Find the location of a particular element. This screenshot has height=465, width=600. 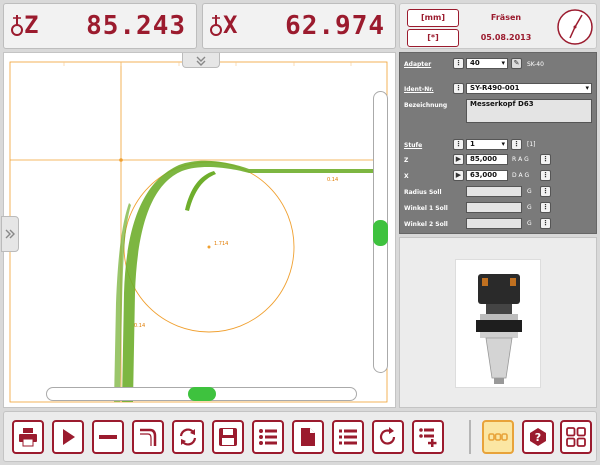

print-icon is located at coordinates (28, 437).